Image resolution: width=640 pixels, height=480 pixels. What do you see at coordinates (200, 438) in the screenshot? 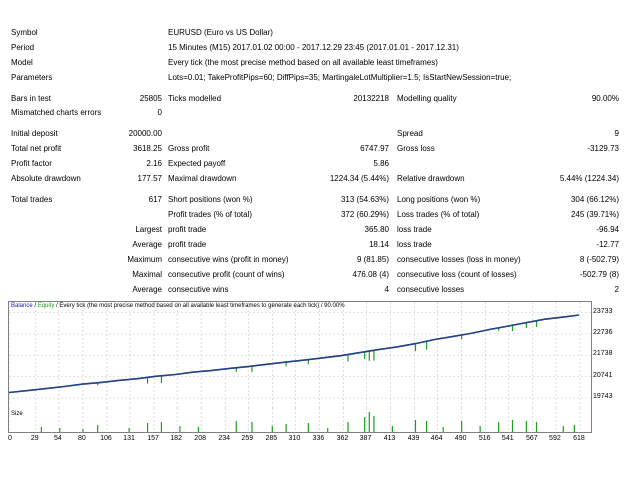
I see `x-tick-label: 208` at bounding box center [200, 438].